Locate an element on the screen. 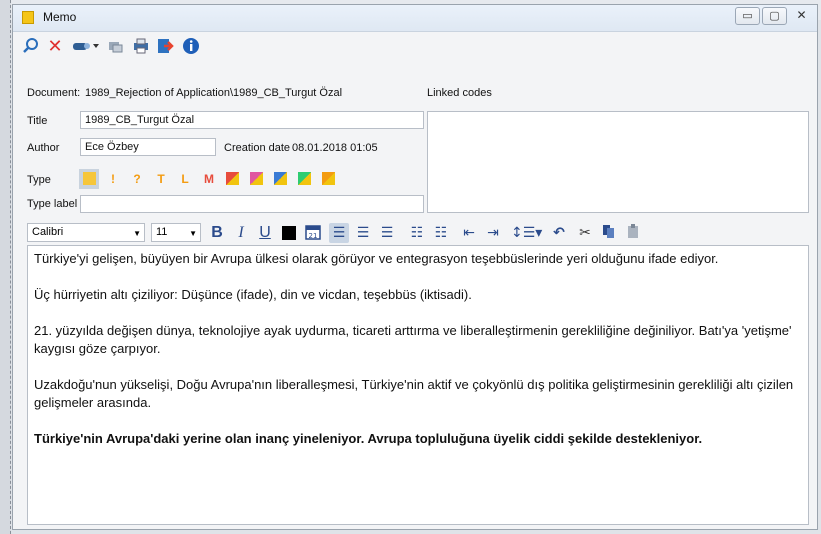 The width and height of the screenshot is (821, 534). indent-icon: ⇥ is located at coordinates (493, 233).